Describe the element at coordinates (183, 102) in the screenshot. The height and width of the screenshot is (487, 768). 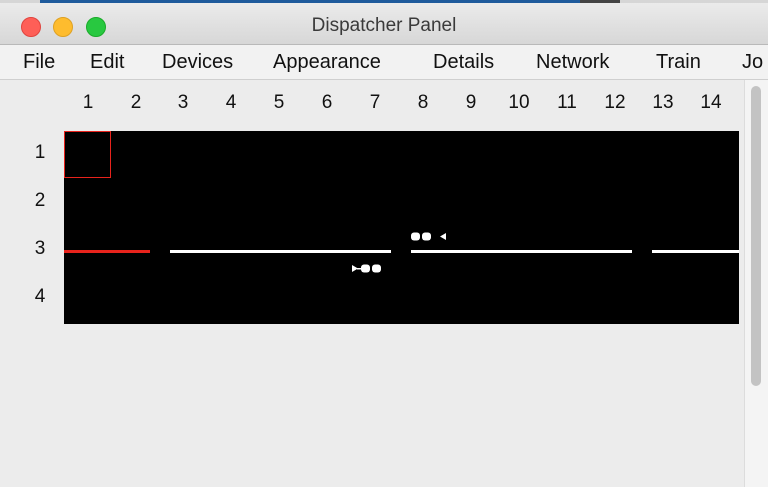
I see `column-header: 3` at that location.